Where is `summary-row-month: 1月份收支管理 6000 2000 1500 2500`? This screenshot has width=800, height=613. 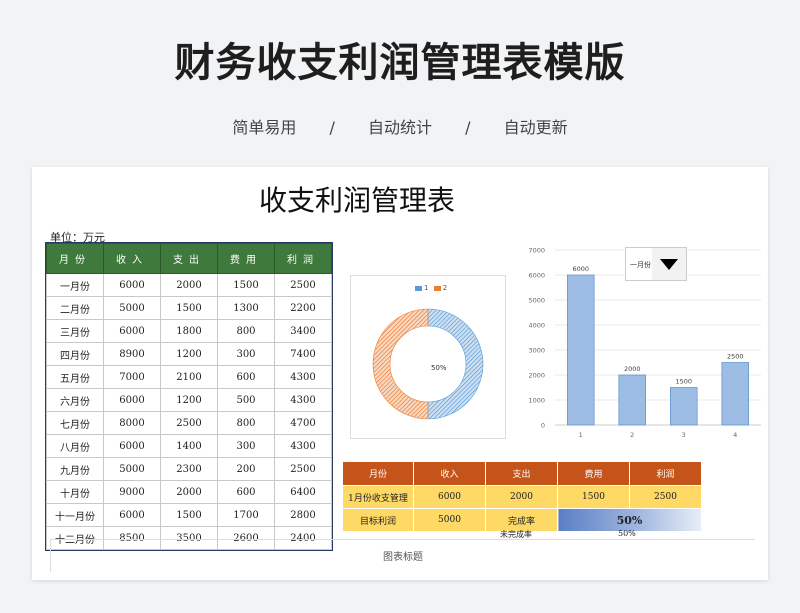
summary-row-month: 1月份收支管理 6000 2000 1500 2500 is located at coordinates (522, 497).